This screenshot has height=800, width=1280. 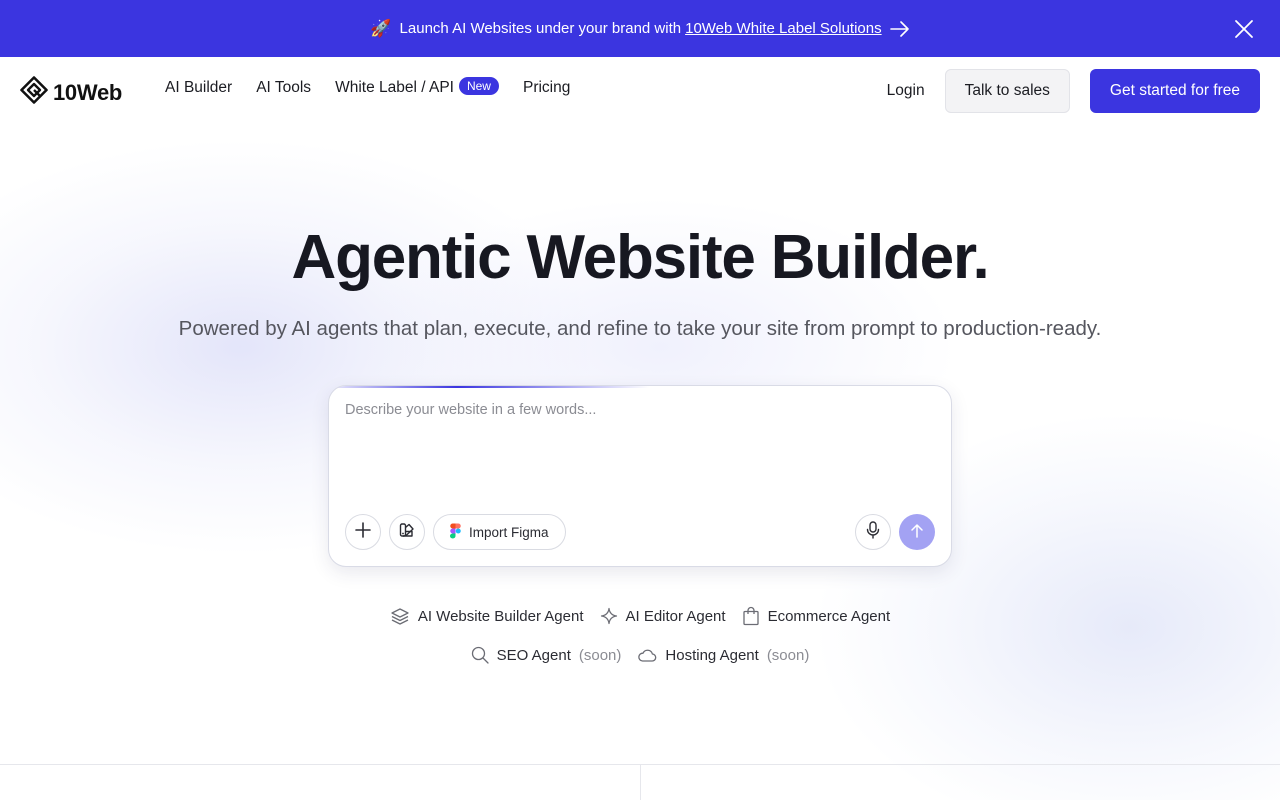 I want to click on agent-hosting: Hosting Agent (soon), so click(x=723, y=655).